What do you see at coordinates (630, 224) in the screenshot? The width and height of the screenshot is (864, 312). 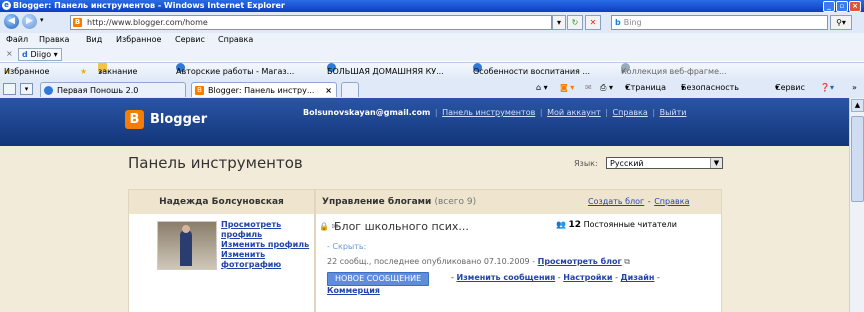 I see `followers-label: Постоянные читатели` at bounding box center [630, 224].